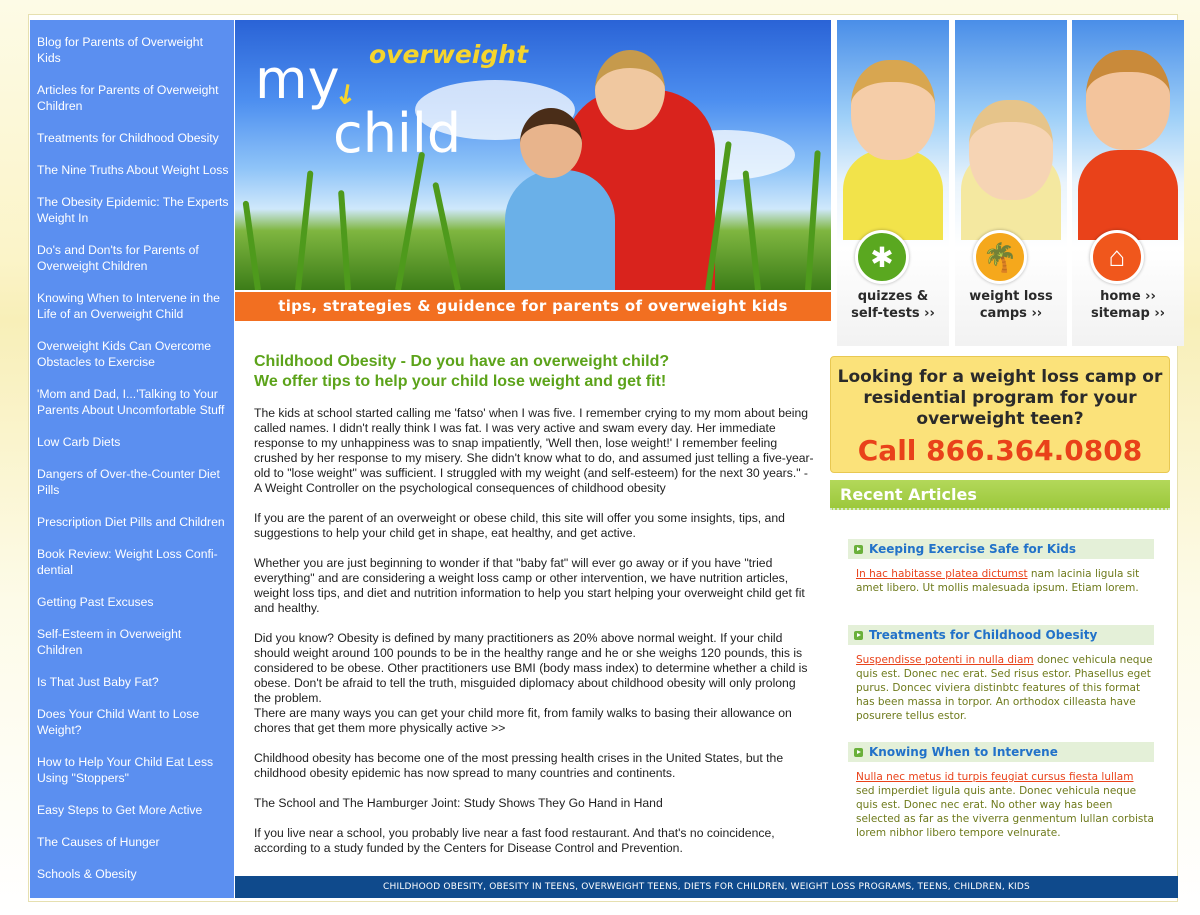  Describe the element at coordinates (132, 170) in the screenshot. I see `sidebar-item-nine-truths: The Nine Truths About Weight Loss` at that location.